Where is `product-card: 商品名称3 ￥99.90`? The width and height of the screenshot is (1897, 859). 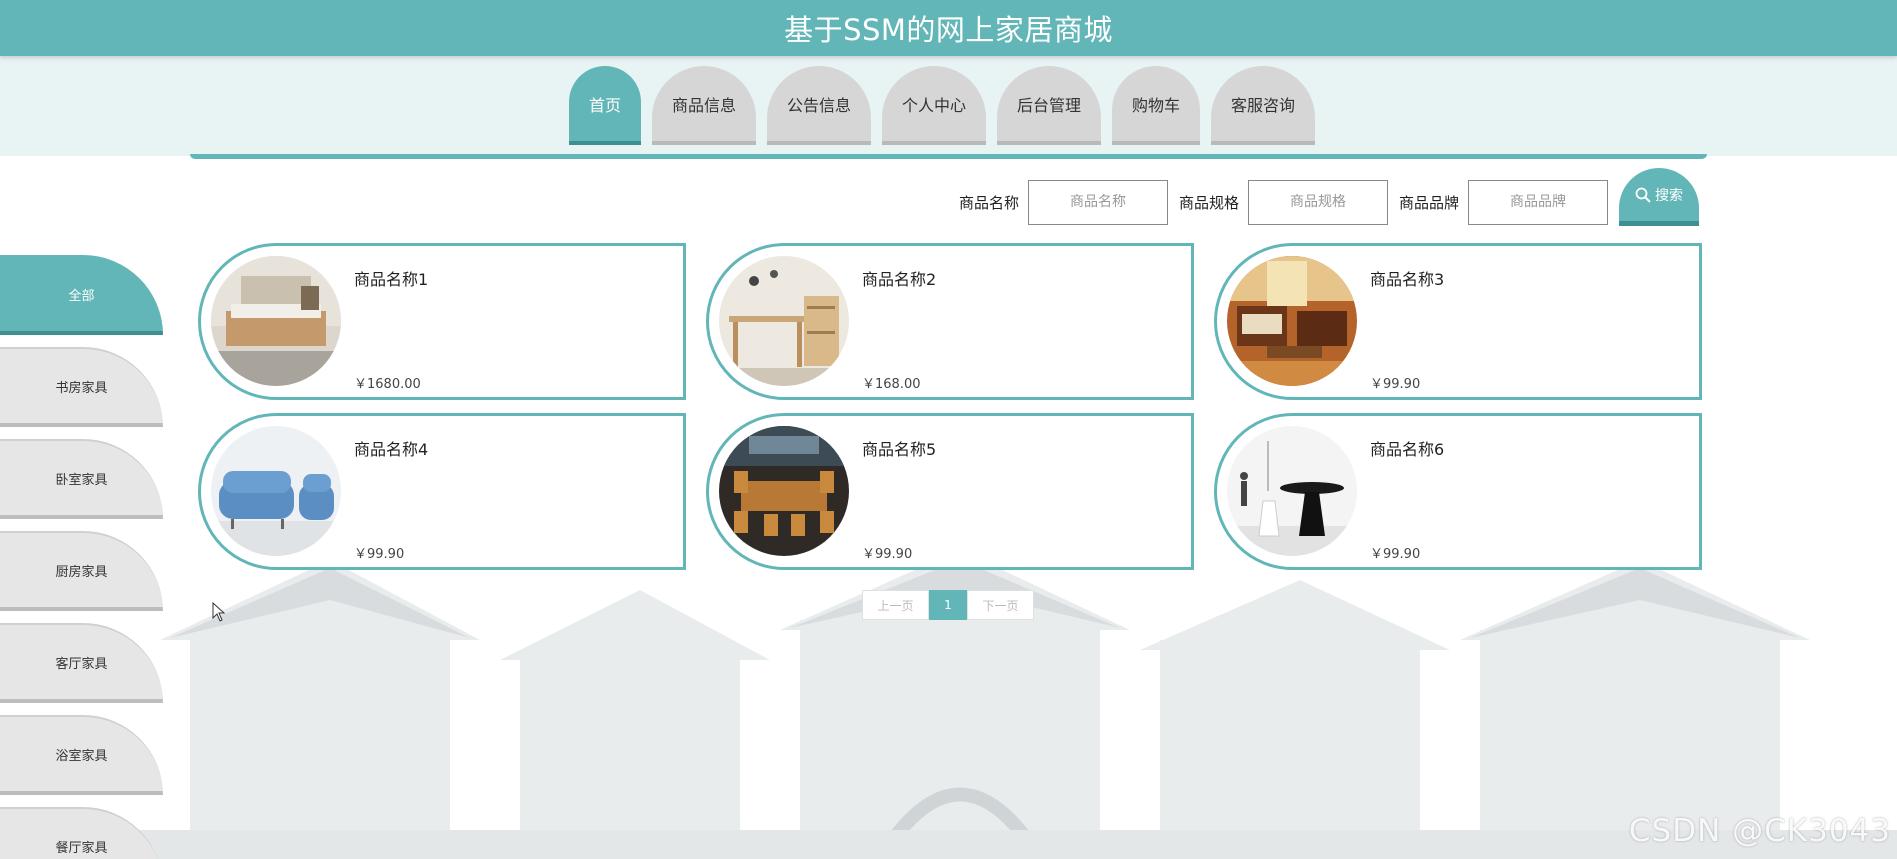
product-card: 商品名称3 ￥99.90 is located at coordinates (1458, 321).